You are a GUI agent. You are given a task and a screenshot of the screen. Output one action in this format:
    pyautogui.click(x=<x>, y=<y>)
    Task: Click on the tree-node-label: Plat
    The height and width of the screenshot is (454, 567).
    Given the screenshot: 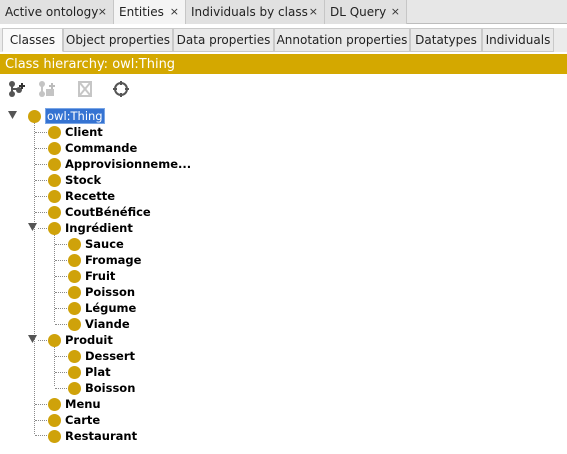 What is the action you would take?
    pyautogui.click(x=98, y=372)
    